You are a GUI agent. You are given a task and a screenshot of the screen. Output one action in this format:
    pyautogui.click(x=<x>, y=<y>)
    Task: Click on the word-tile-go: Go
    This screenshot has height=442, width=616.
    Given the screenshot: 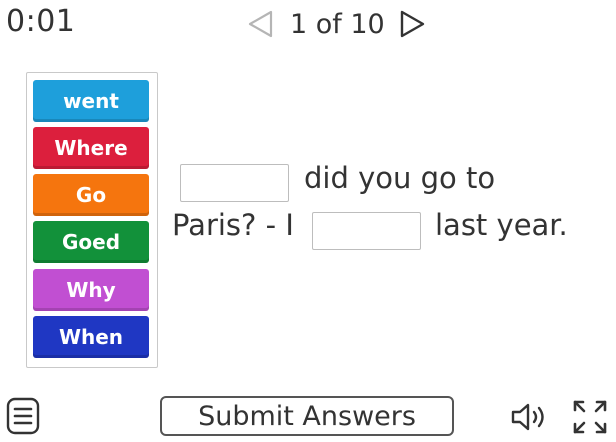 What is the action you would take?
    pyautogui.click(x=91, y=195)
    